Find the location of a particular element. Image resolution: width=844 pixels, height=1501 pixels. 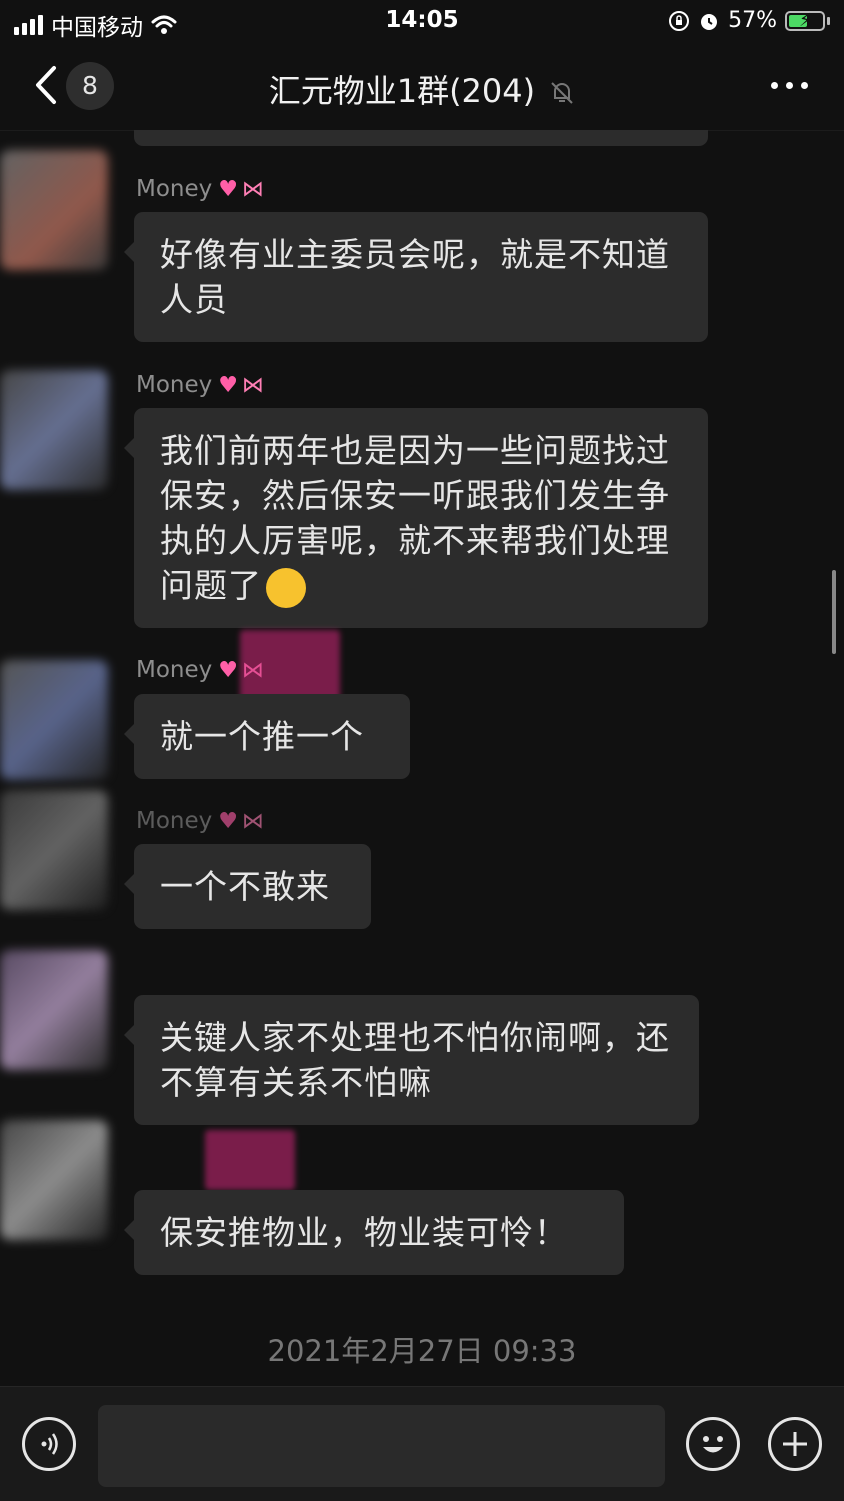

input-bar is located at coordinates (422, 1443).